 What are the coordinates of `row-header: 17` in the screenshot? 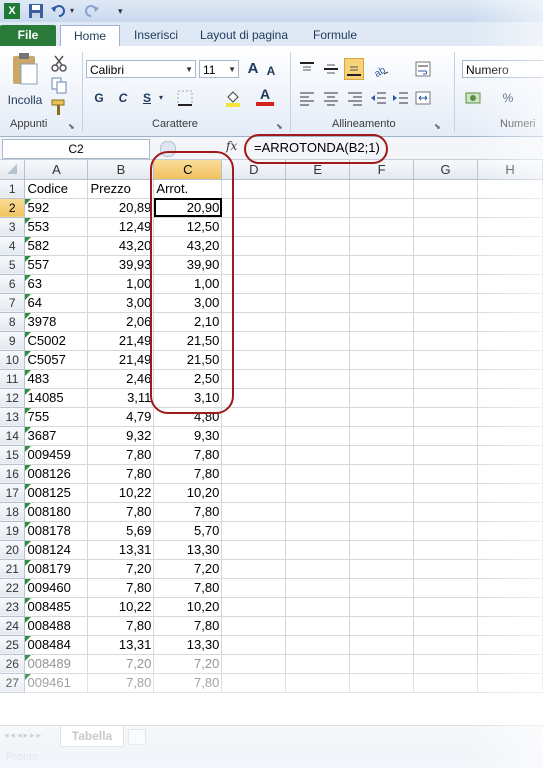 It's located at (13, 493).